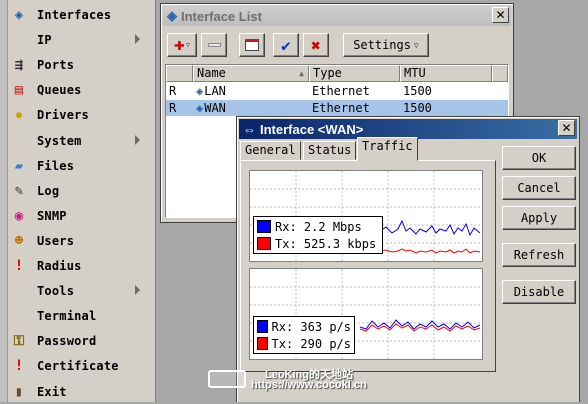 This screenshot has height=404, width=588. I want to click on menu-item-ip: IP, so click(82, 40).